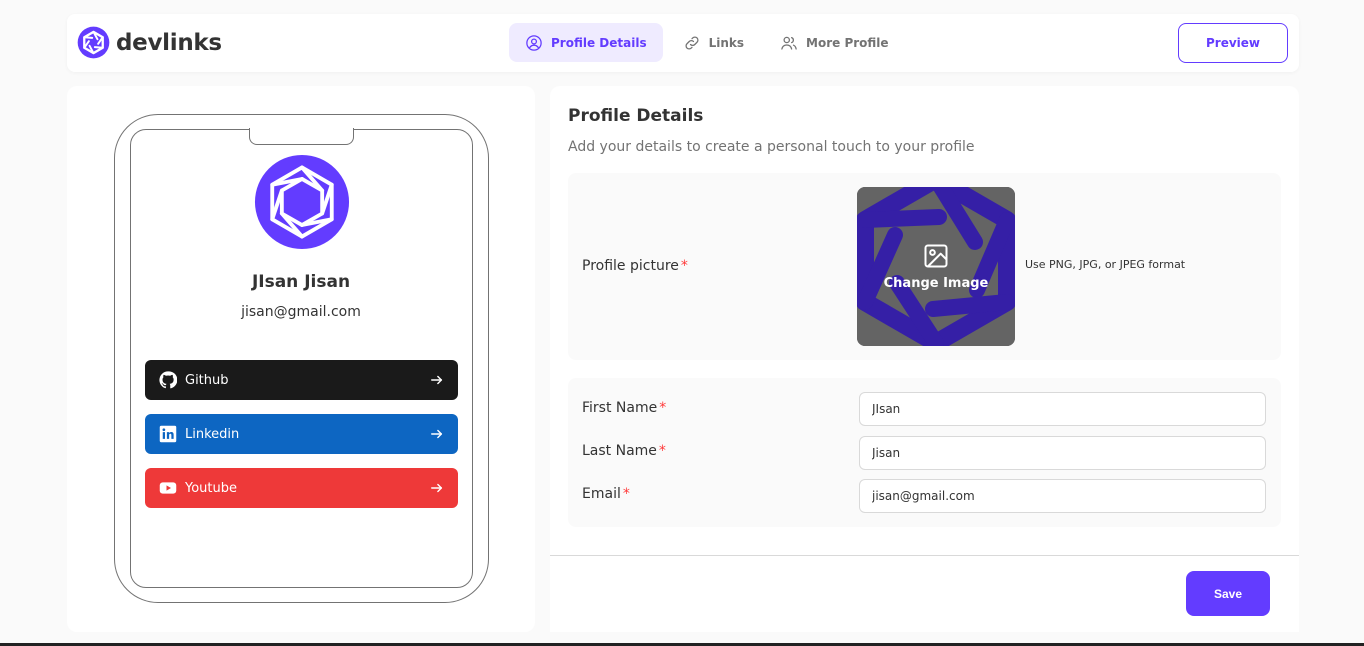 The image size is (1364, 646). What do you see at coordinates (168, 380) in the screenshot?
I see `github-icon` at bounding box center [168, 380].